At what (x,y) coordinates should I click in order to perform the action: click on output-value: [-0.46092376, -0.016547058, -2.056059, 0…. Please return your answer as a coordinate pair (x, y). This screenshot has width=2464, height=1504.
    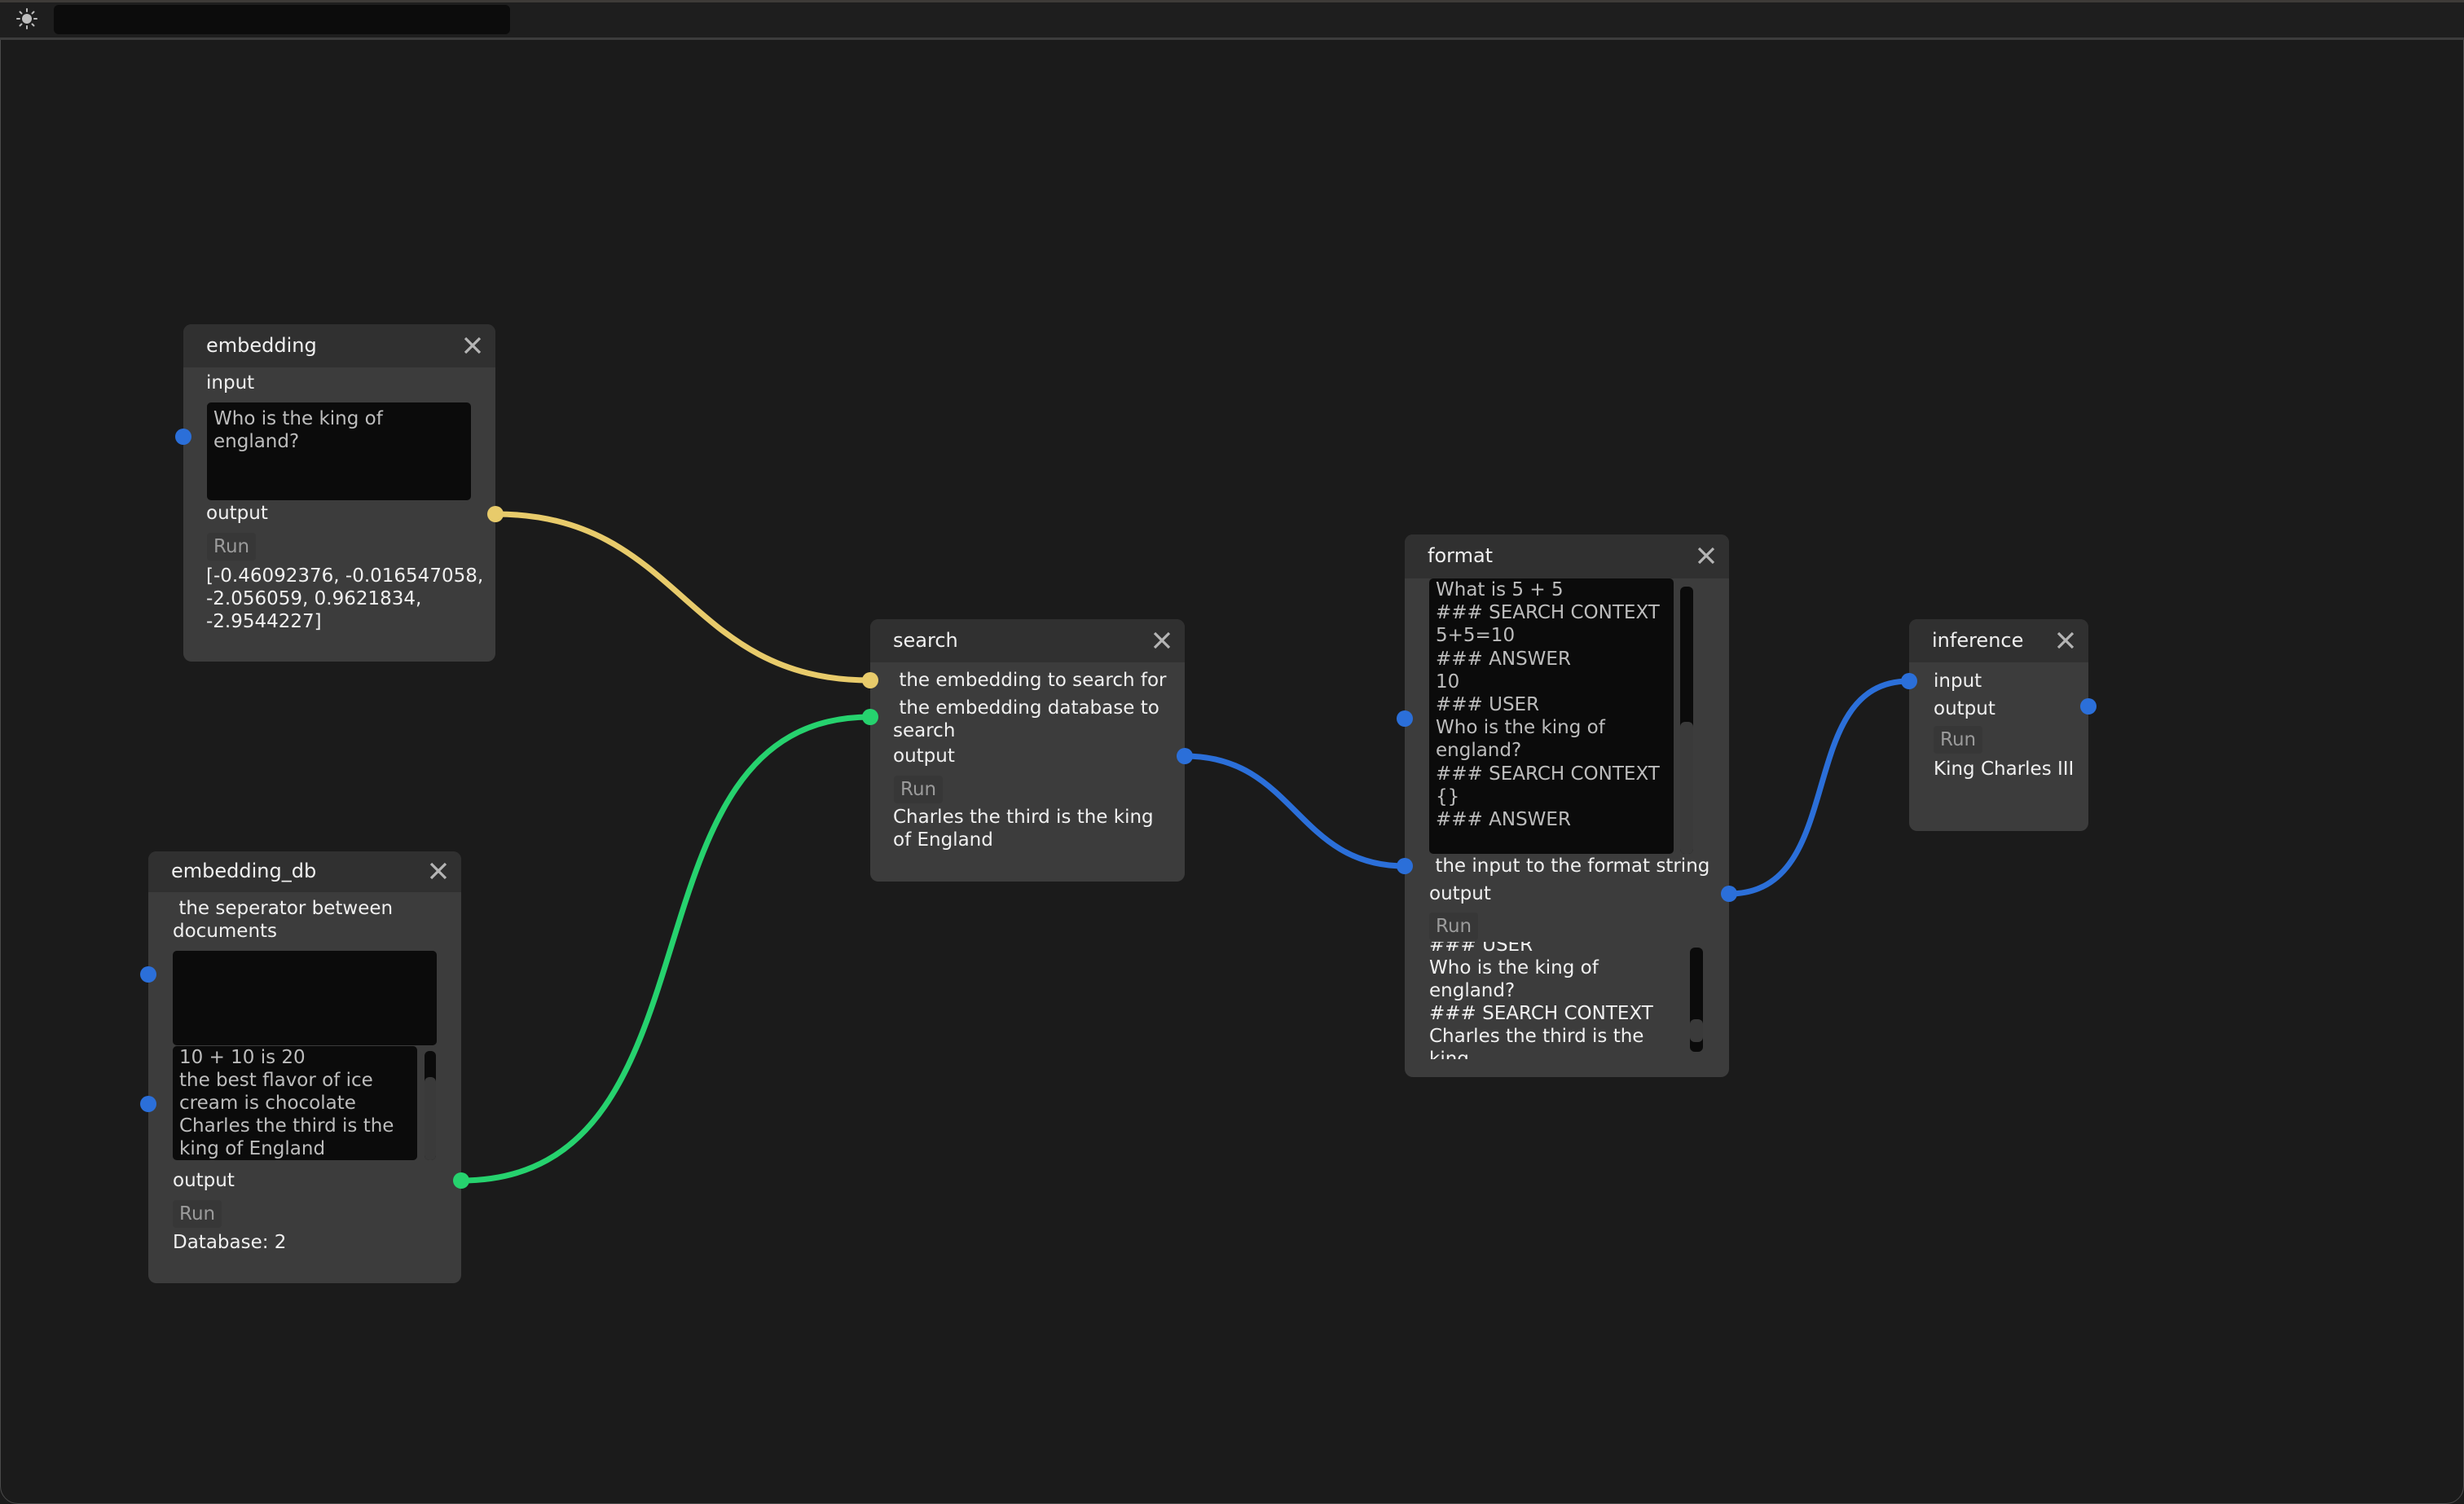
    Looking at the image, I should click on (345, 599).